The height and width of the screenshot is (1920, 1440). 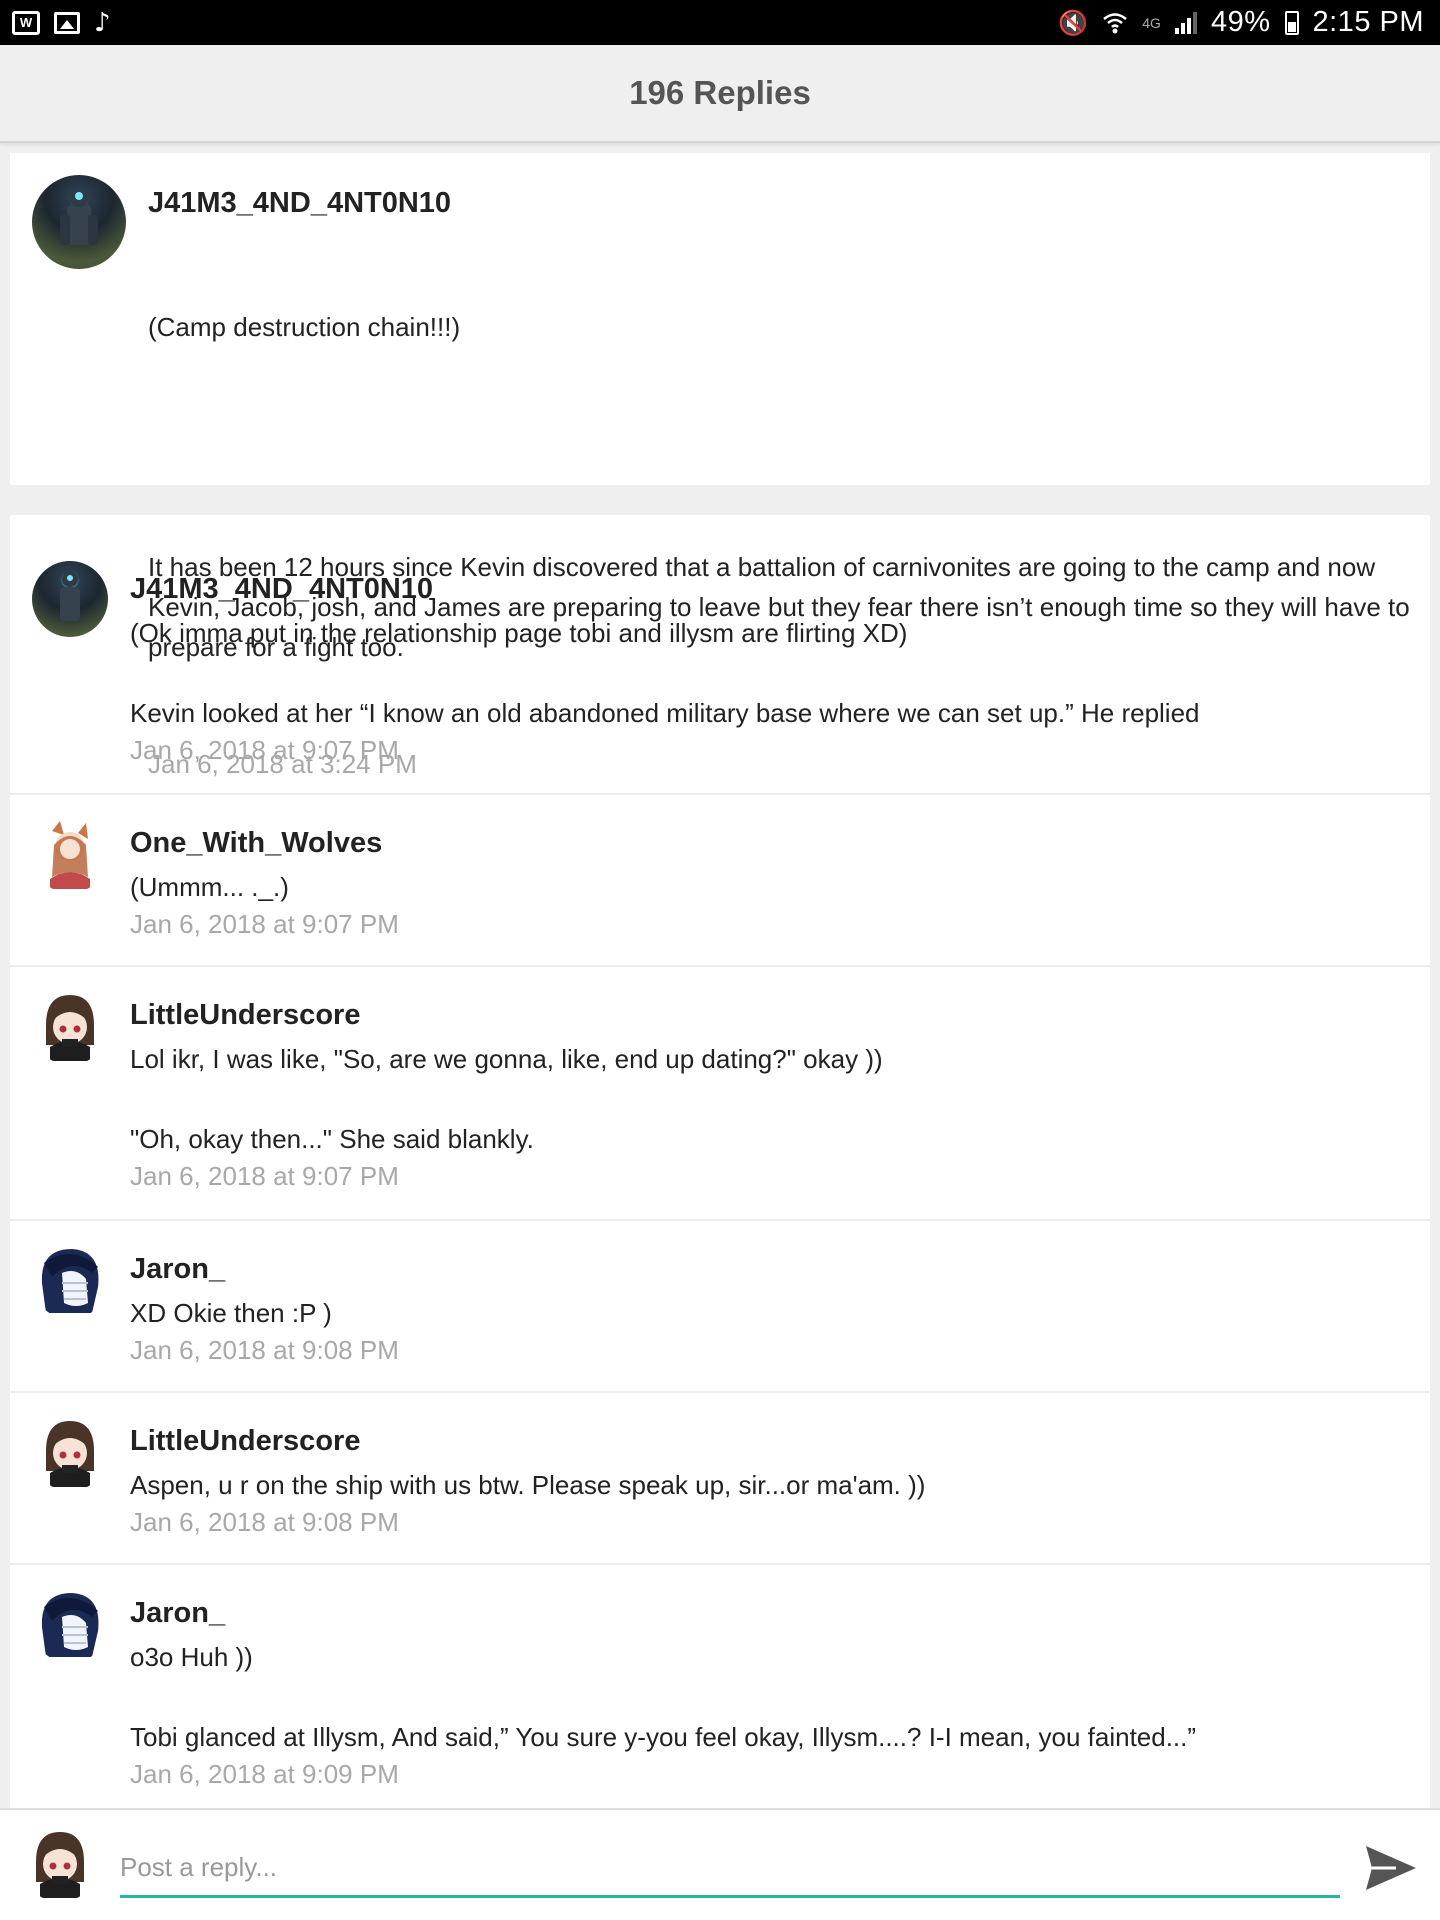 What do you see at coordinates (26, 22) in the screenshot?
I see `app-icon: W` at bounding box center [26, 22].